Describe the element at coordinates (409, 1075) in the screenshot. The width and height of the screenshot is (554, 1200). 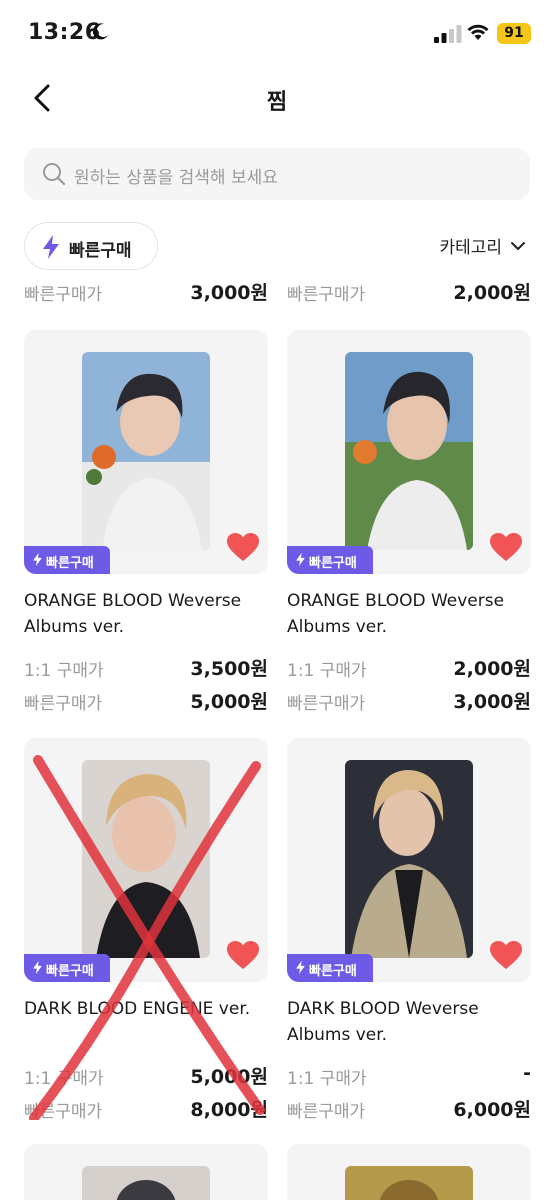
I see `price-row-1to1: 1:1 구매가 -` at that location.